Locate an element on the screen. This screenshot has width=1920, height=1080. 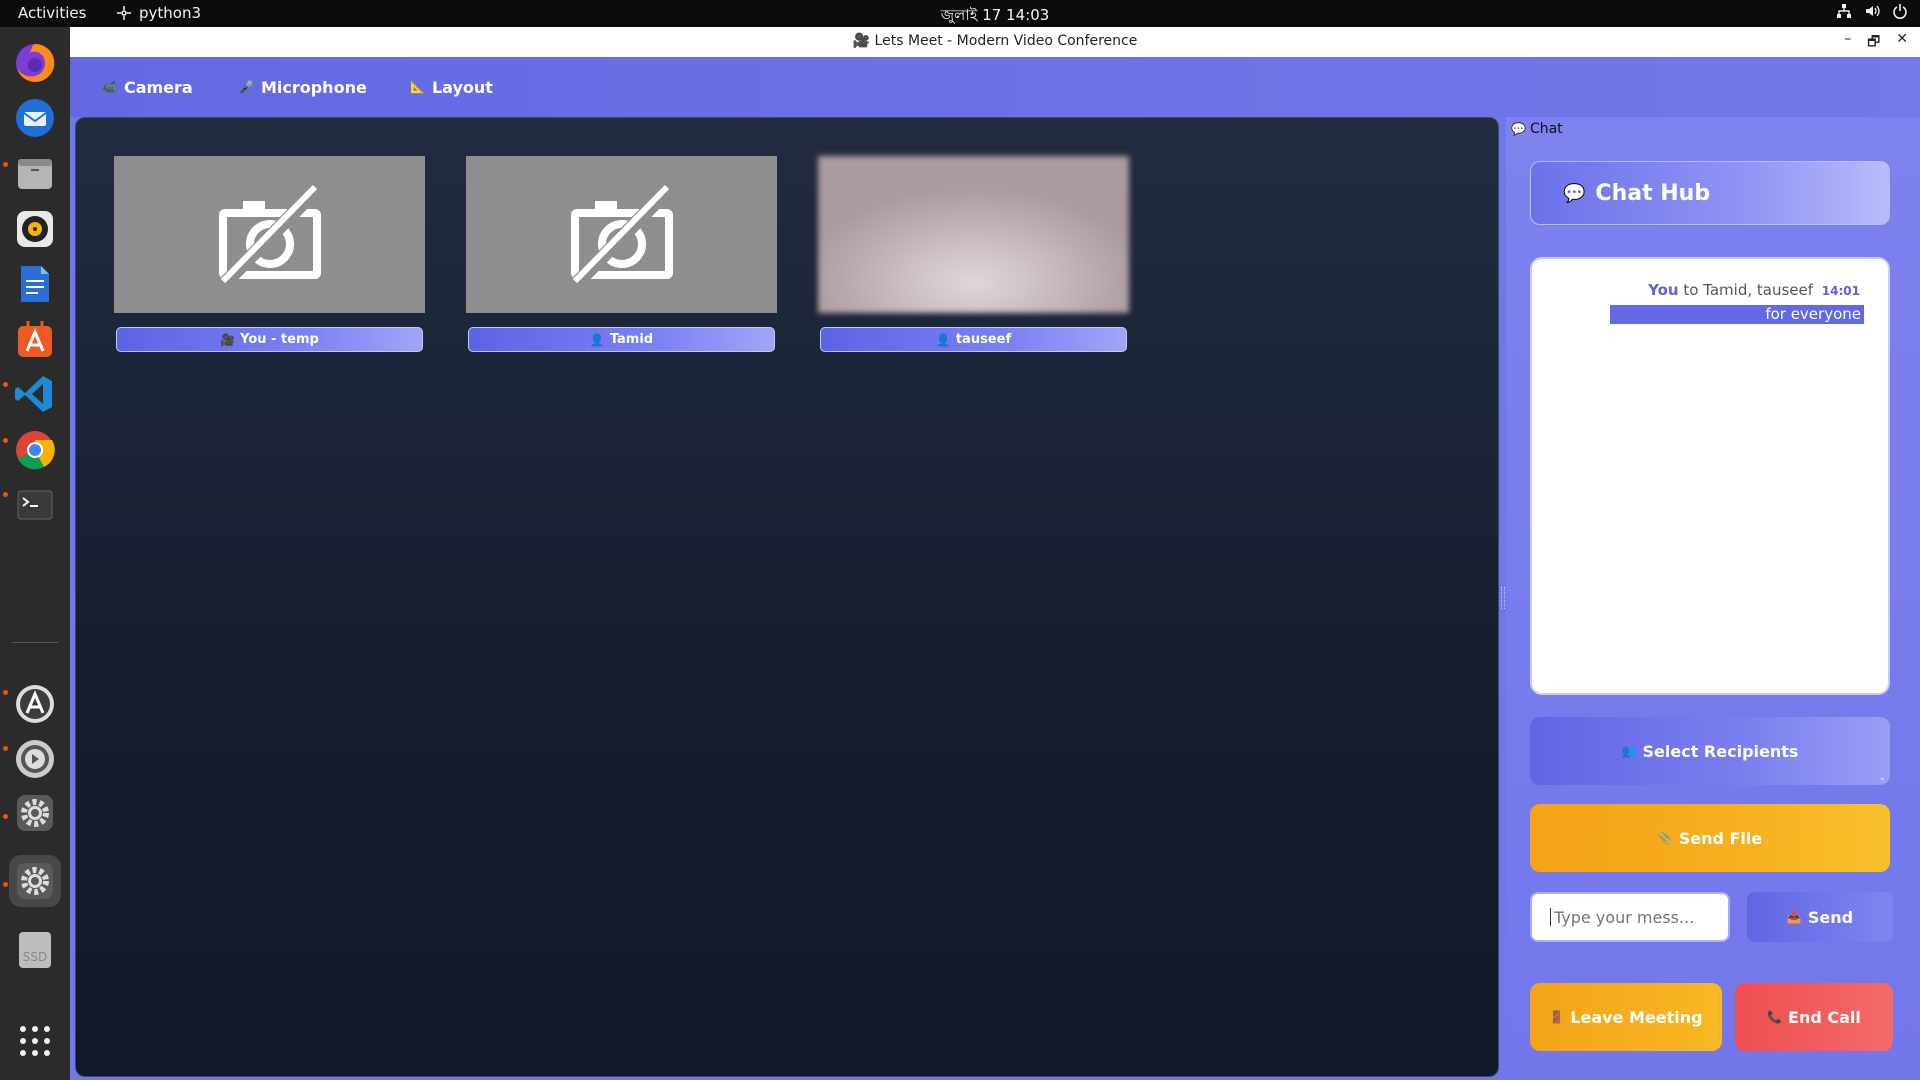
chat-dock-tab: 💬 Chat is located at coordinates (1537, 129).